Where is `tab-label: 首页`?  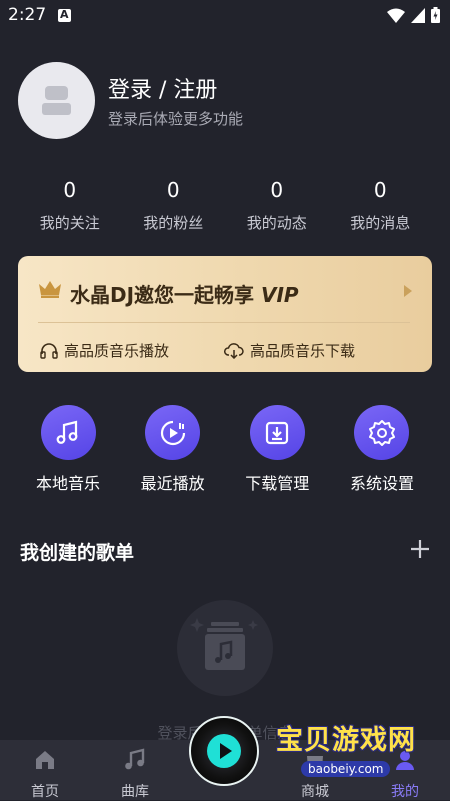
tab-label: 首页 is located at coordinates (45, 792).